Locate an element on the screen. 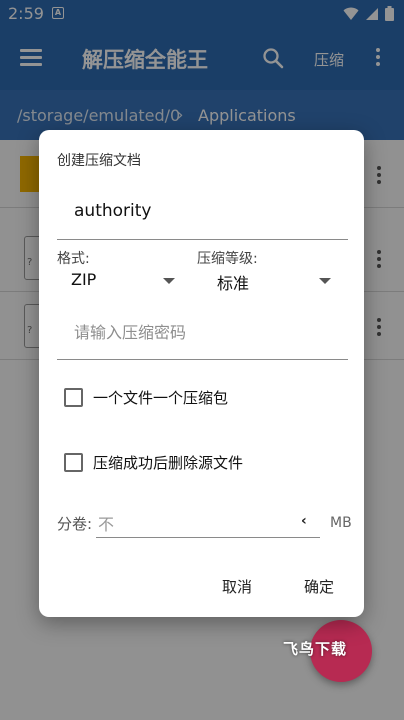 The height and width of the screenshot is (720, 404). level-label: 压缩等级: is located at coordinates (227, 259).